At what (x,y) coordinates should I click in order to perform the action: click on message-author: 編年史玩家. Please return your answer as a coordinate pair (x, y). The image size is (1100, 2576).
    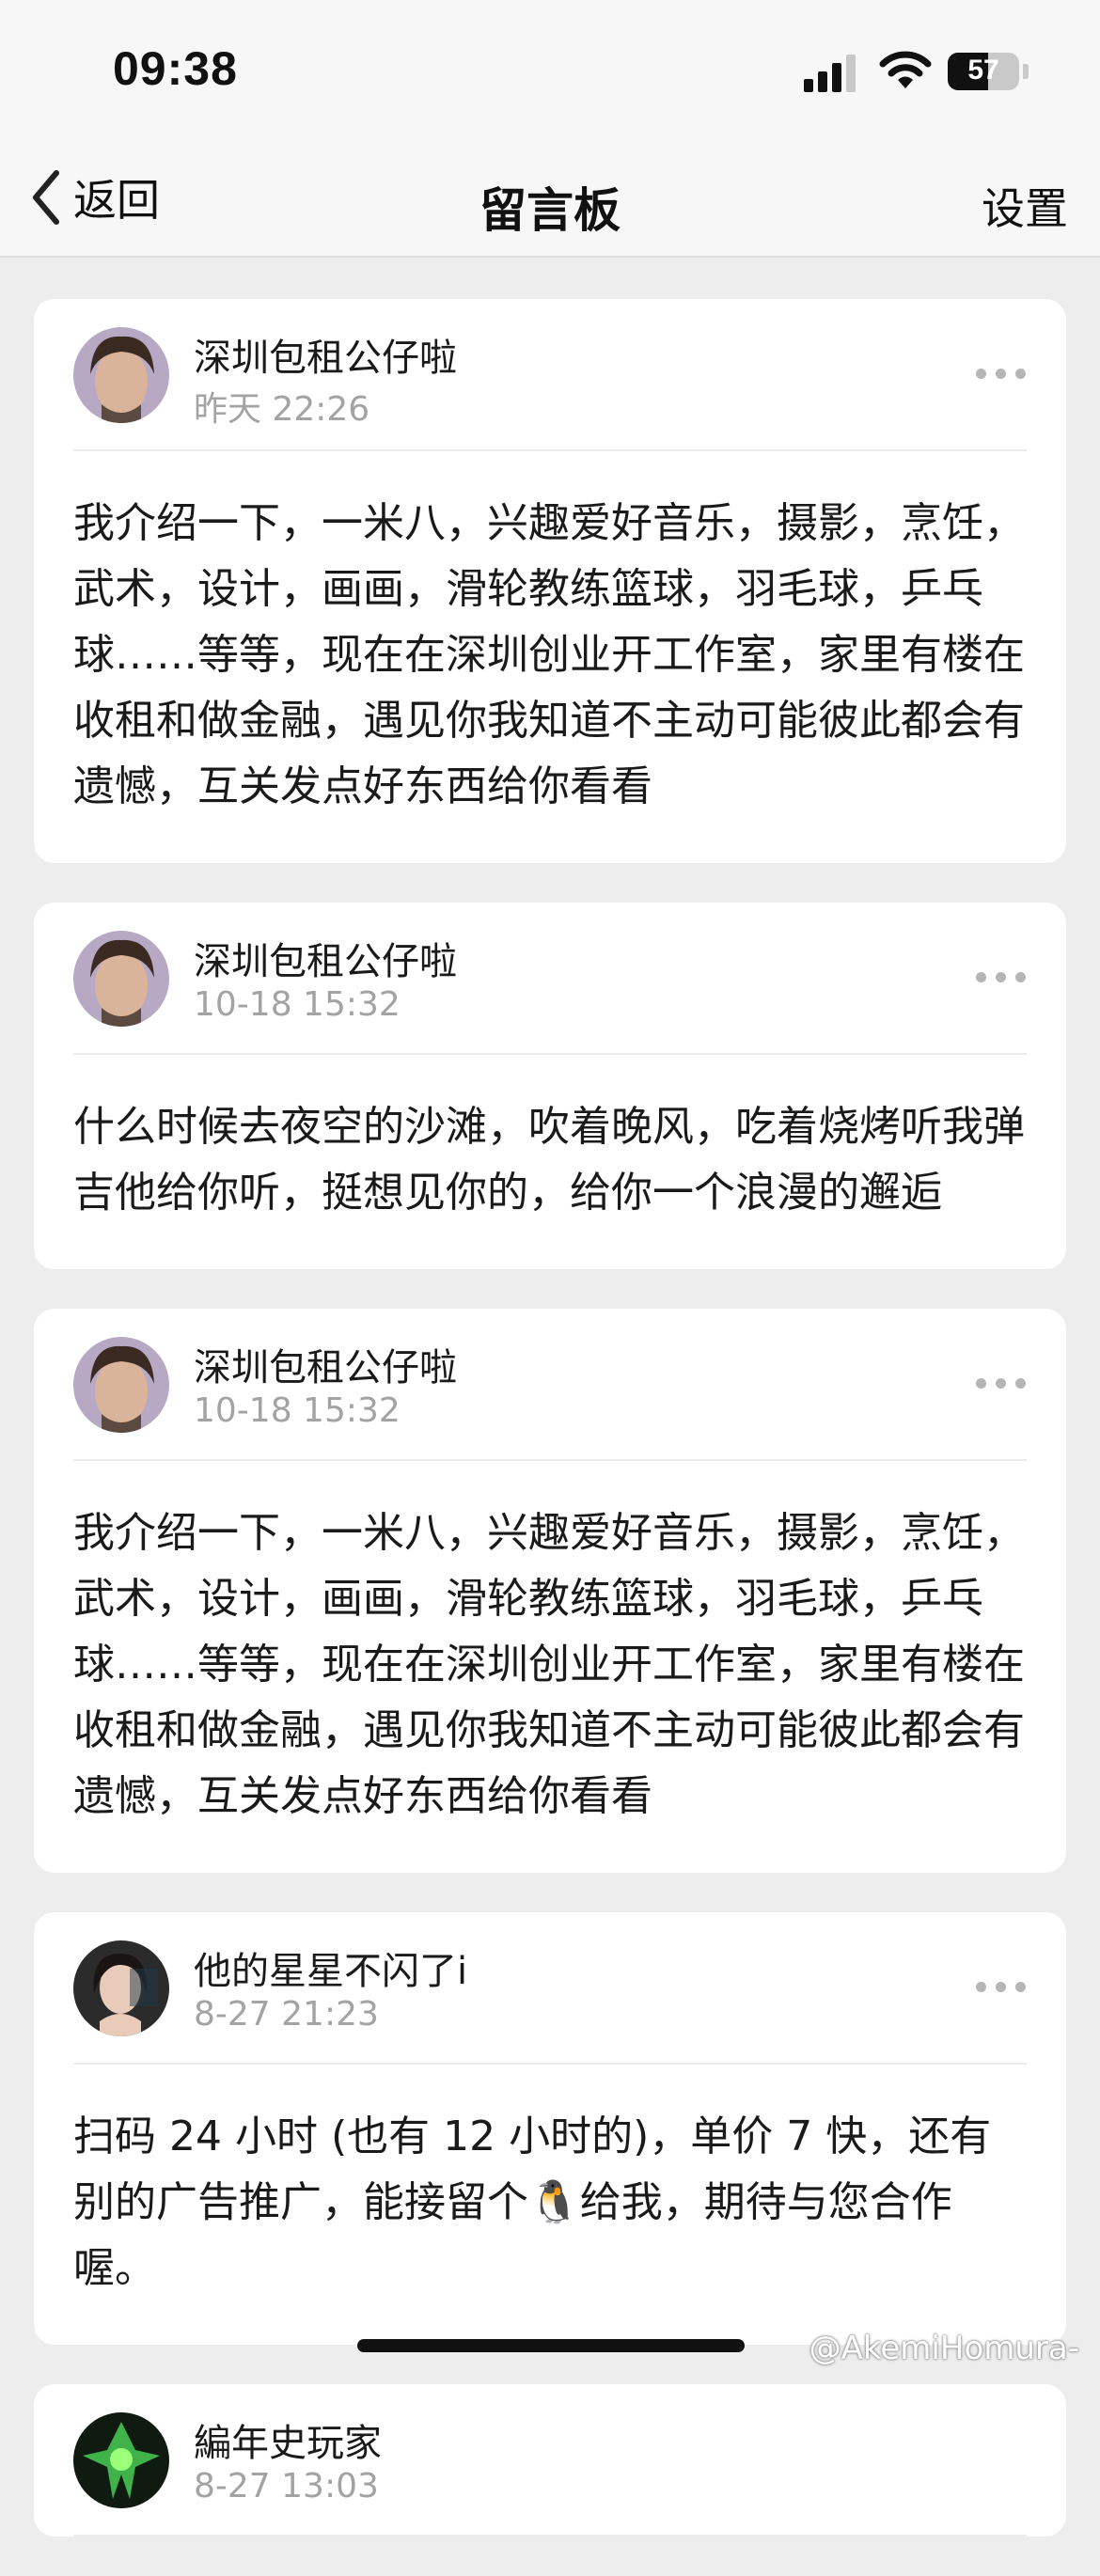
    Looking at the image, I should click on (288, 2440).